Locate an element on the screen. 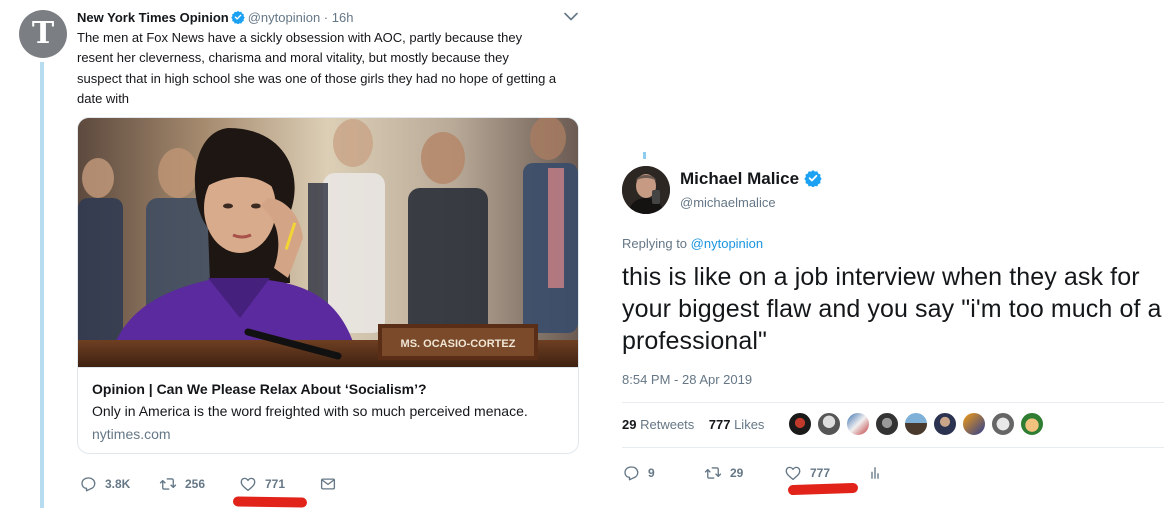  replying-to: Replying to @nytopinion is located at coordinates (692, 244).